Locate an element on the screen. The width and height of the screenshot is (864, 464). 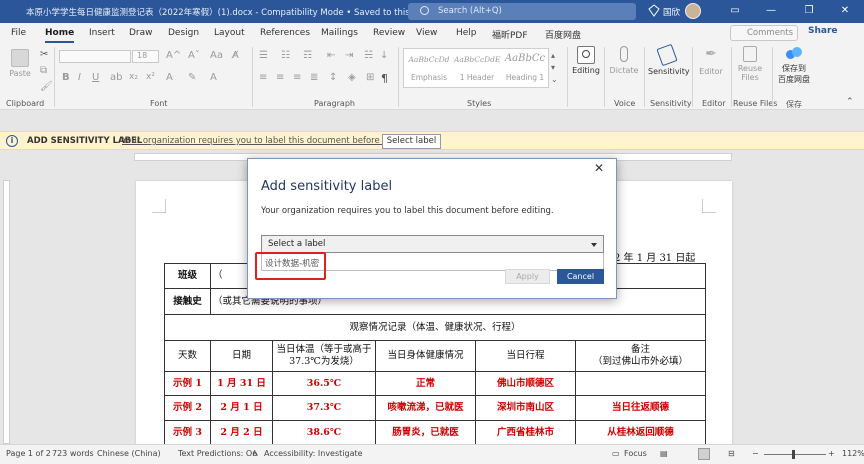
label-select-dropdown: Select a label is located at coordinates (432, 244).